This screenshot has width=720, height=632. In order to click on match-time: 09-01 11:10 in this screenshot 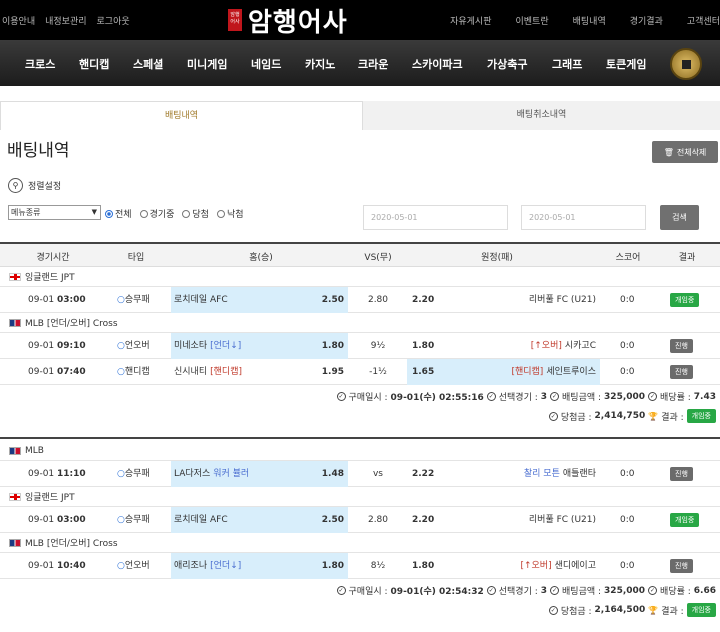, I will do `click(57, 474)`.